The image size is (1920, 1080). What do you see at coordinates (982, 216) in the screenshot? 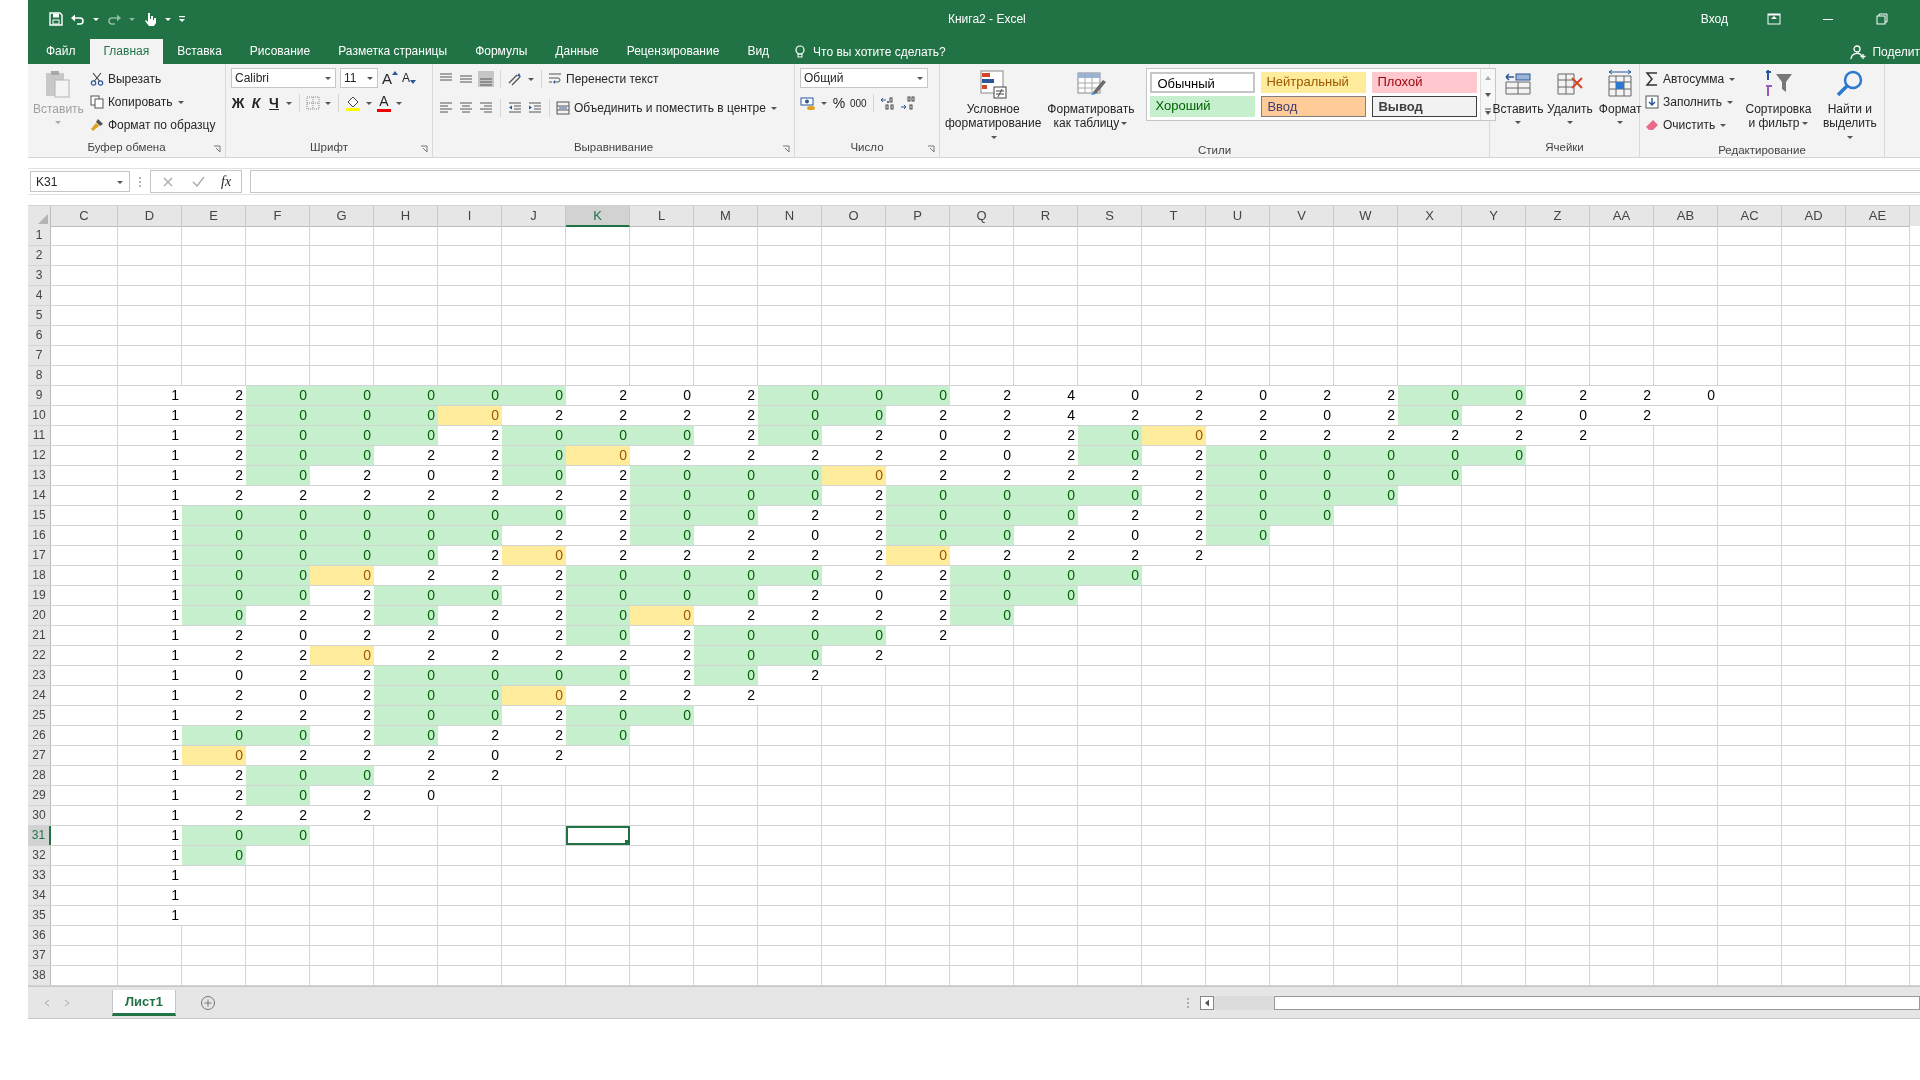
I see `column-header: Q` at bounding box center [982, 216].